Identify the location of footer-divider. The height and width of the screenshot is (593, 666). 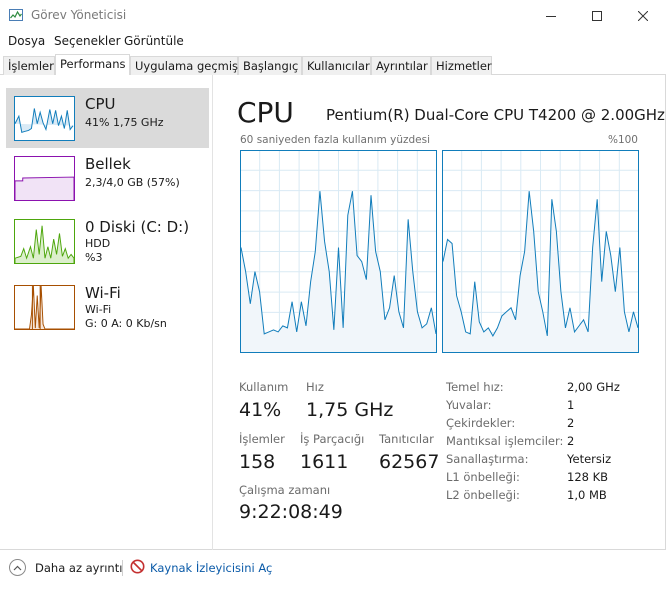
(122, 568).